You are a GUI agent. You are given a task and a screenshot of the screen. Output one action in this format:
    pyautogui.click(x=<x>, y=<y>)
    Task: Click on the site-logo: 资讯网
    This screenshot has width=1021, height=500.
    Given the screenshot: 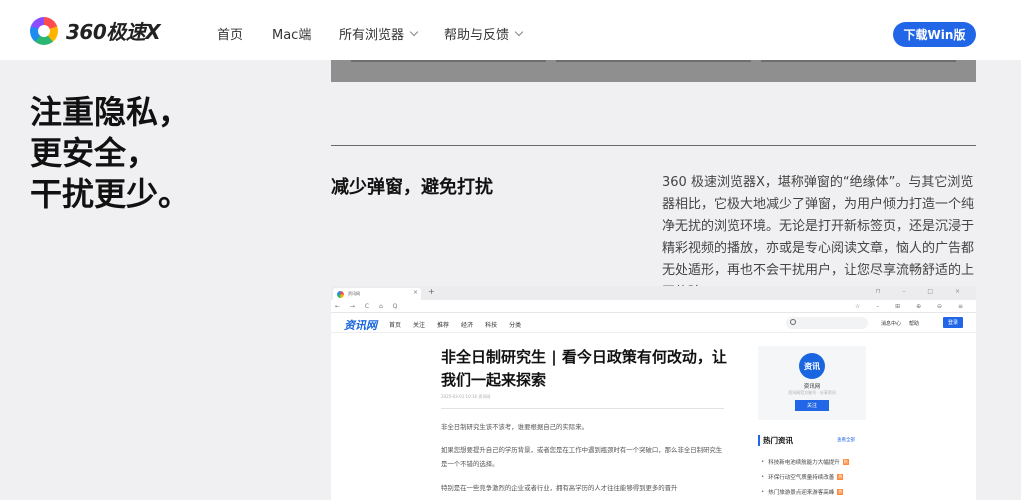 What is the action you would take?
    pyautogui.click(x=360, y=325)
    